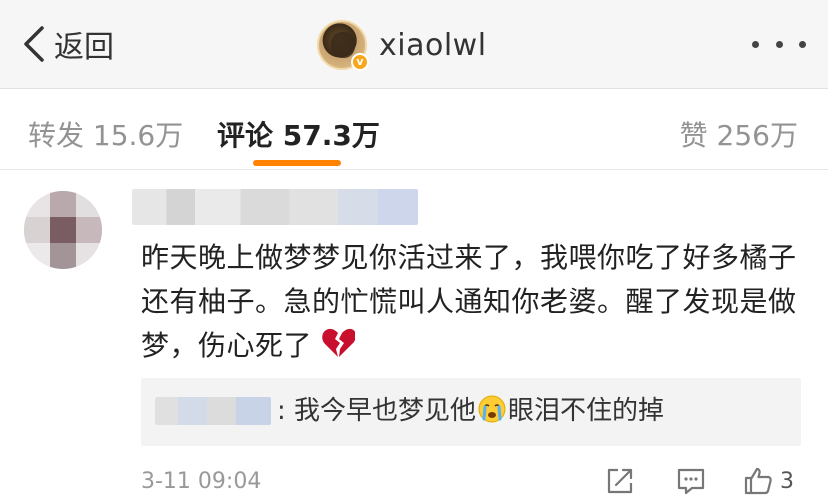  I want to click on tab-reposts: 转发 15.6万, so click(105, 134).